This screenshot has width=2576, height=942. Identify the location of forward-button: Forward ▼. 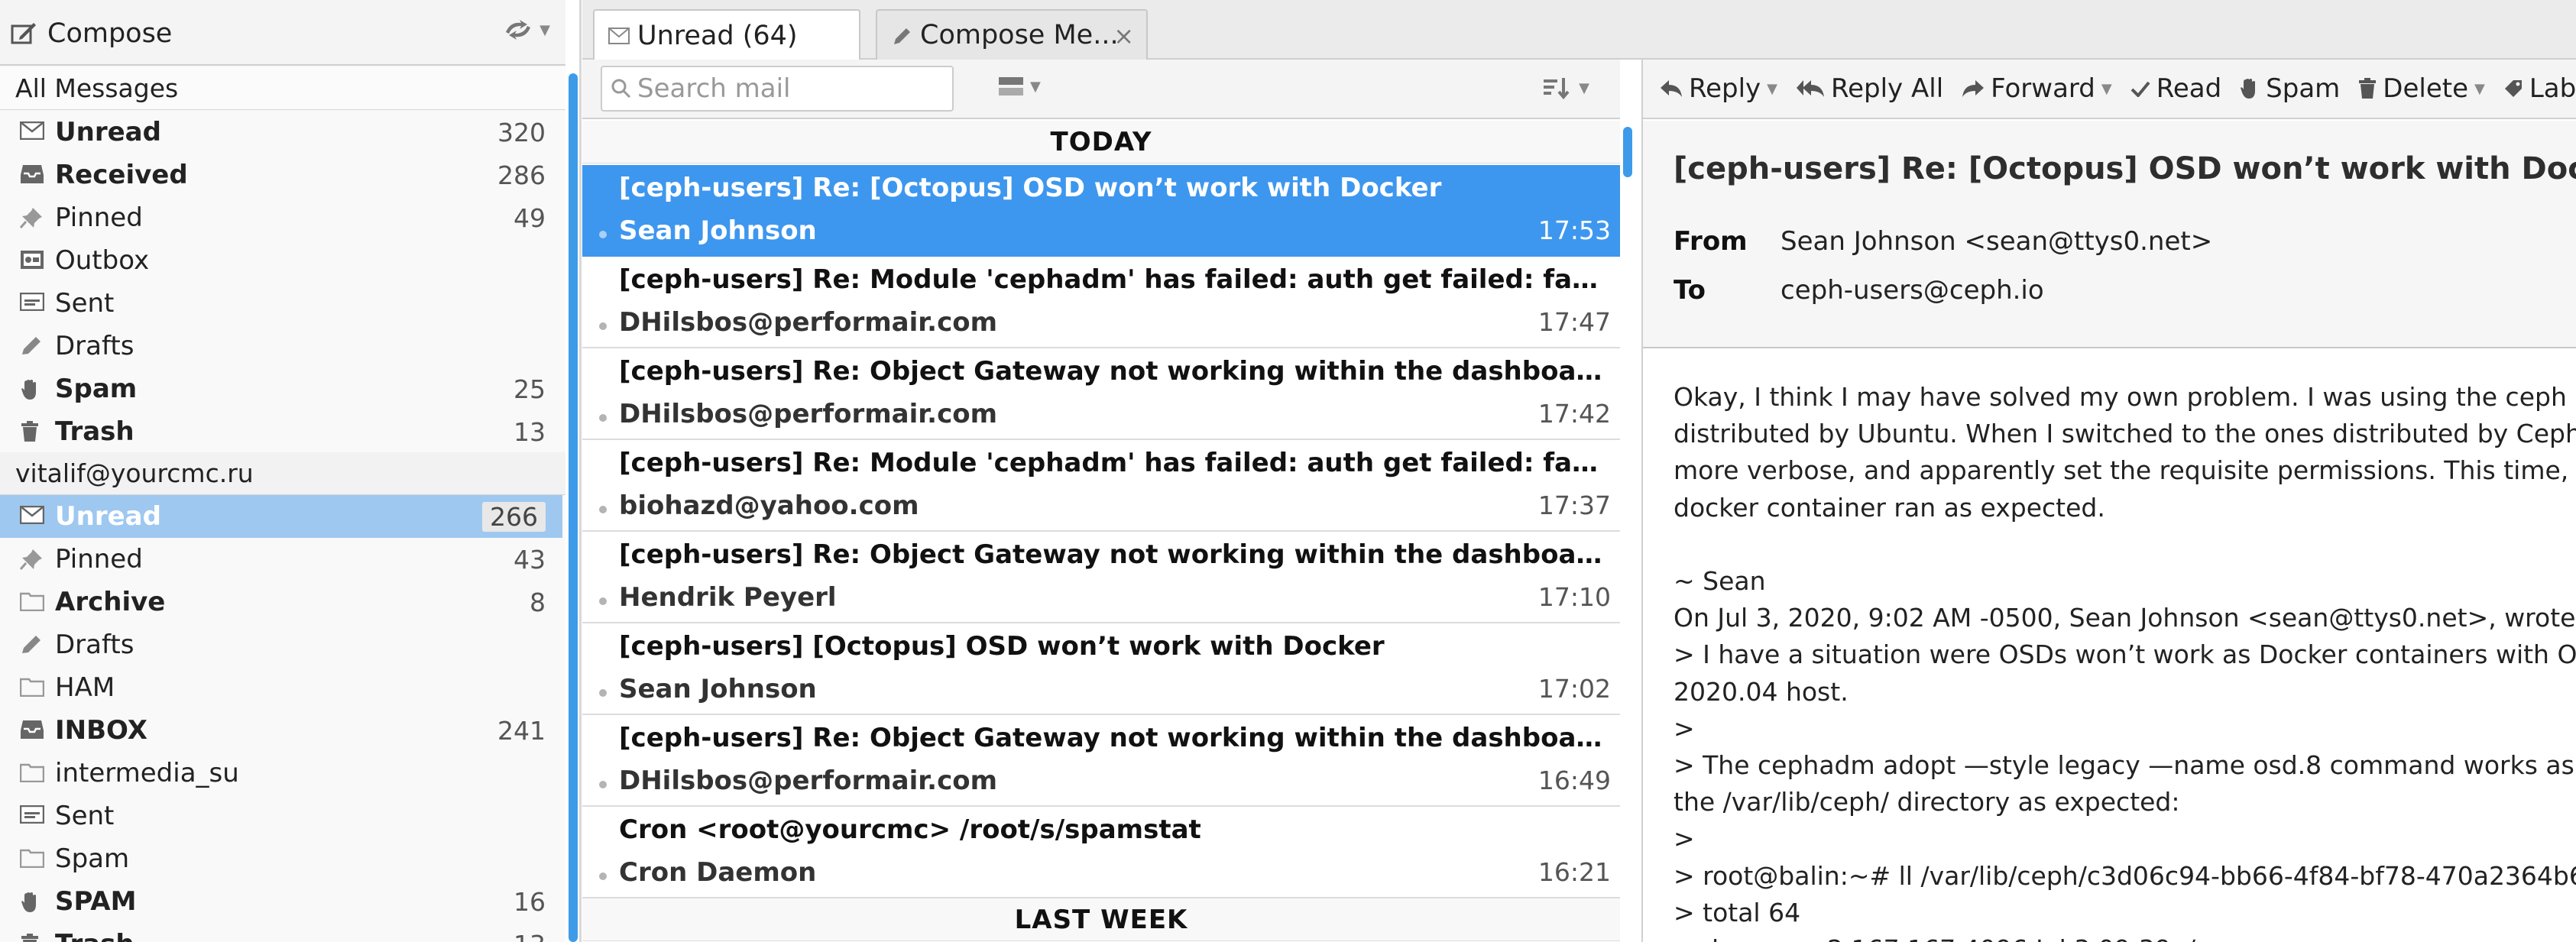
(2037, 88).